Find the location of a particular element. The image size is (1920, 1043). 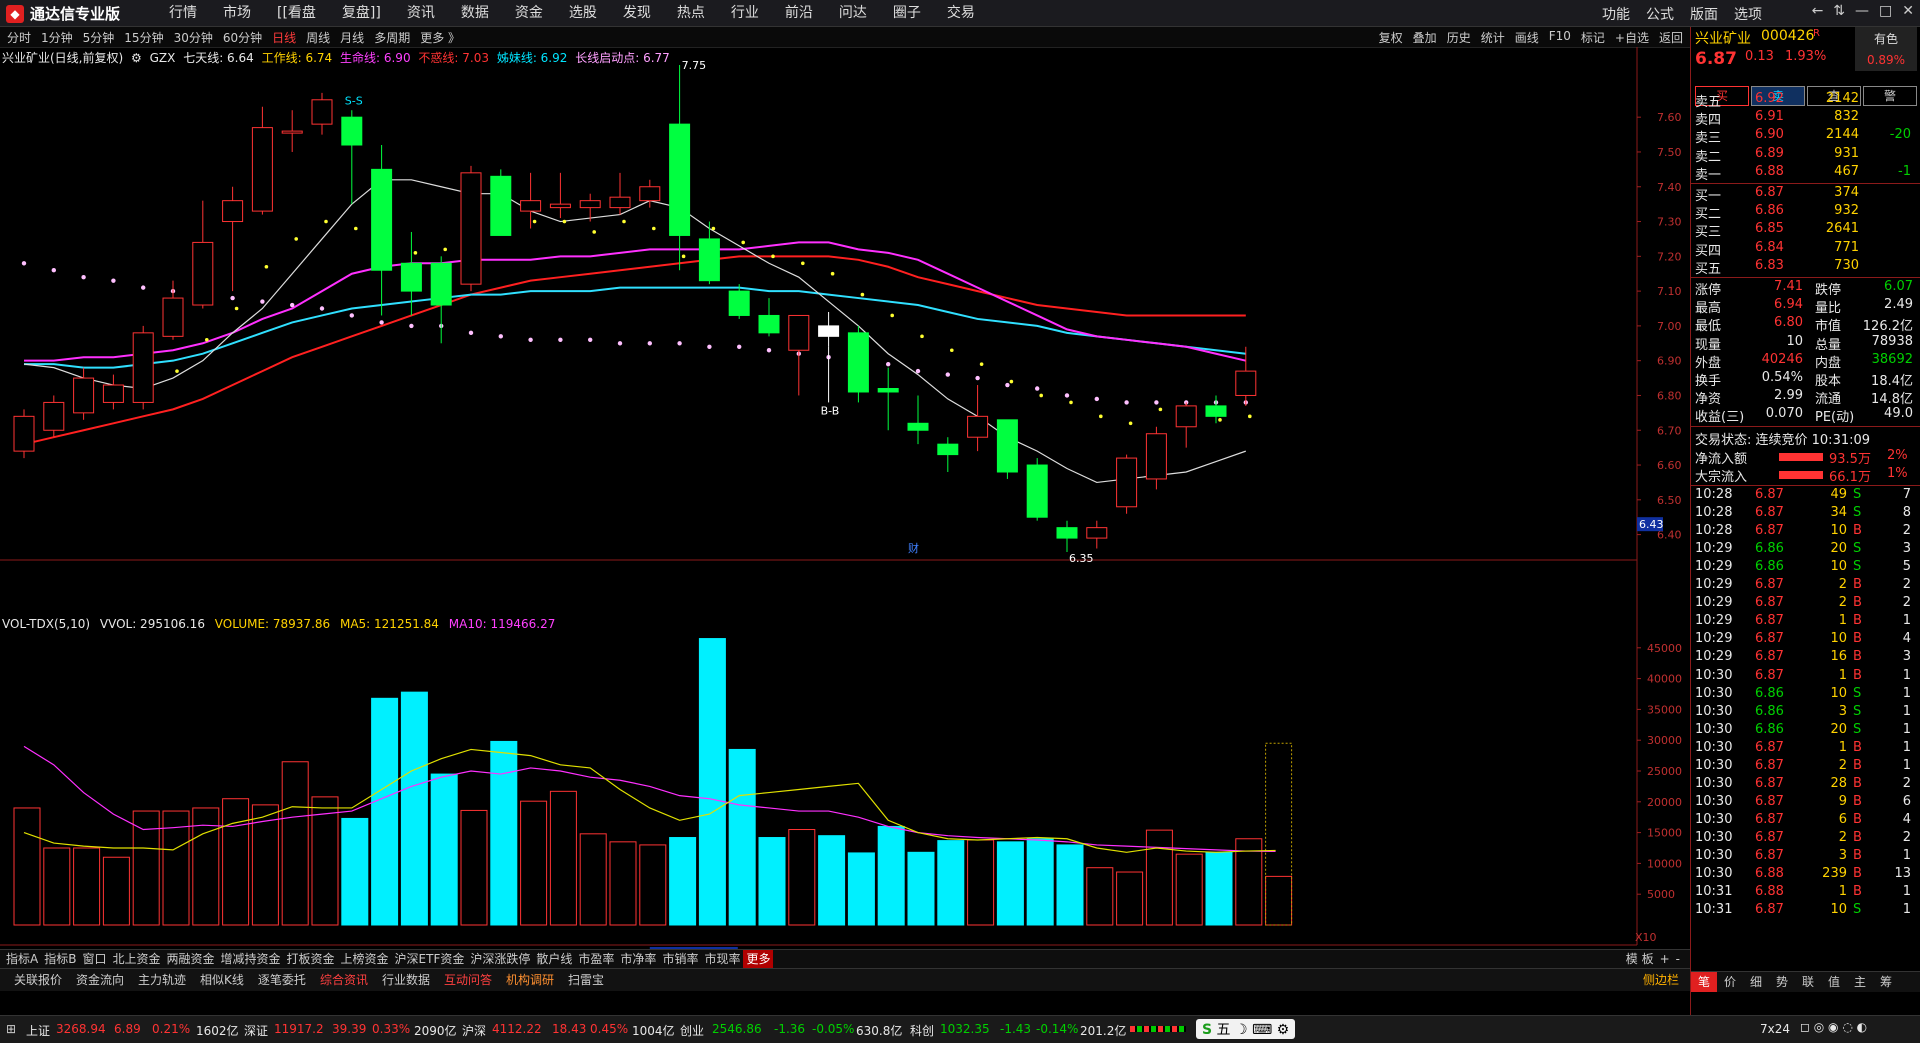

menu-item-6: 资金 is located at coordinates (529, 13).